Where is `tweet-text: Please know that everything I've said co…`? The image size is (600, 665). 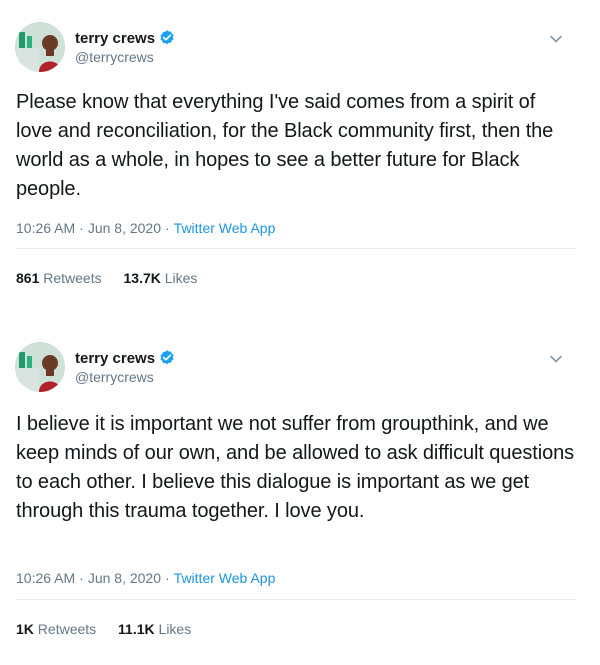
tweet-text: Please know that everything I've said co… is located at coordinates (285, 145).